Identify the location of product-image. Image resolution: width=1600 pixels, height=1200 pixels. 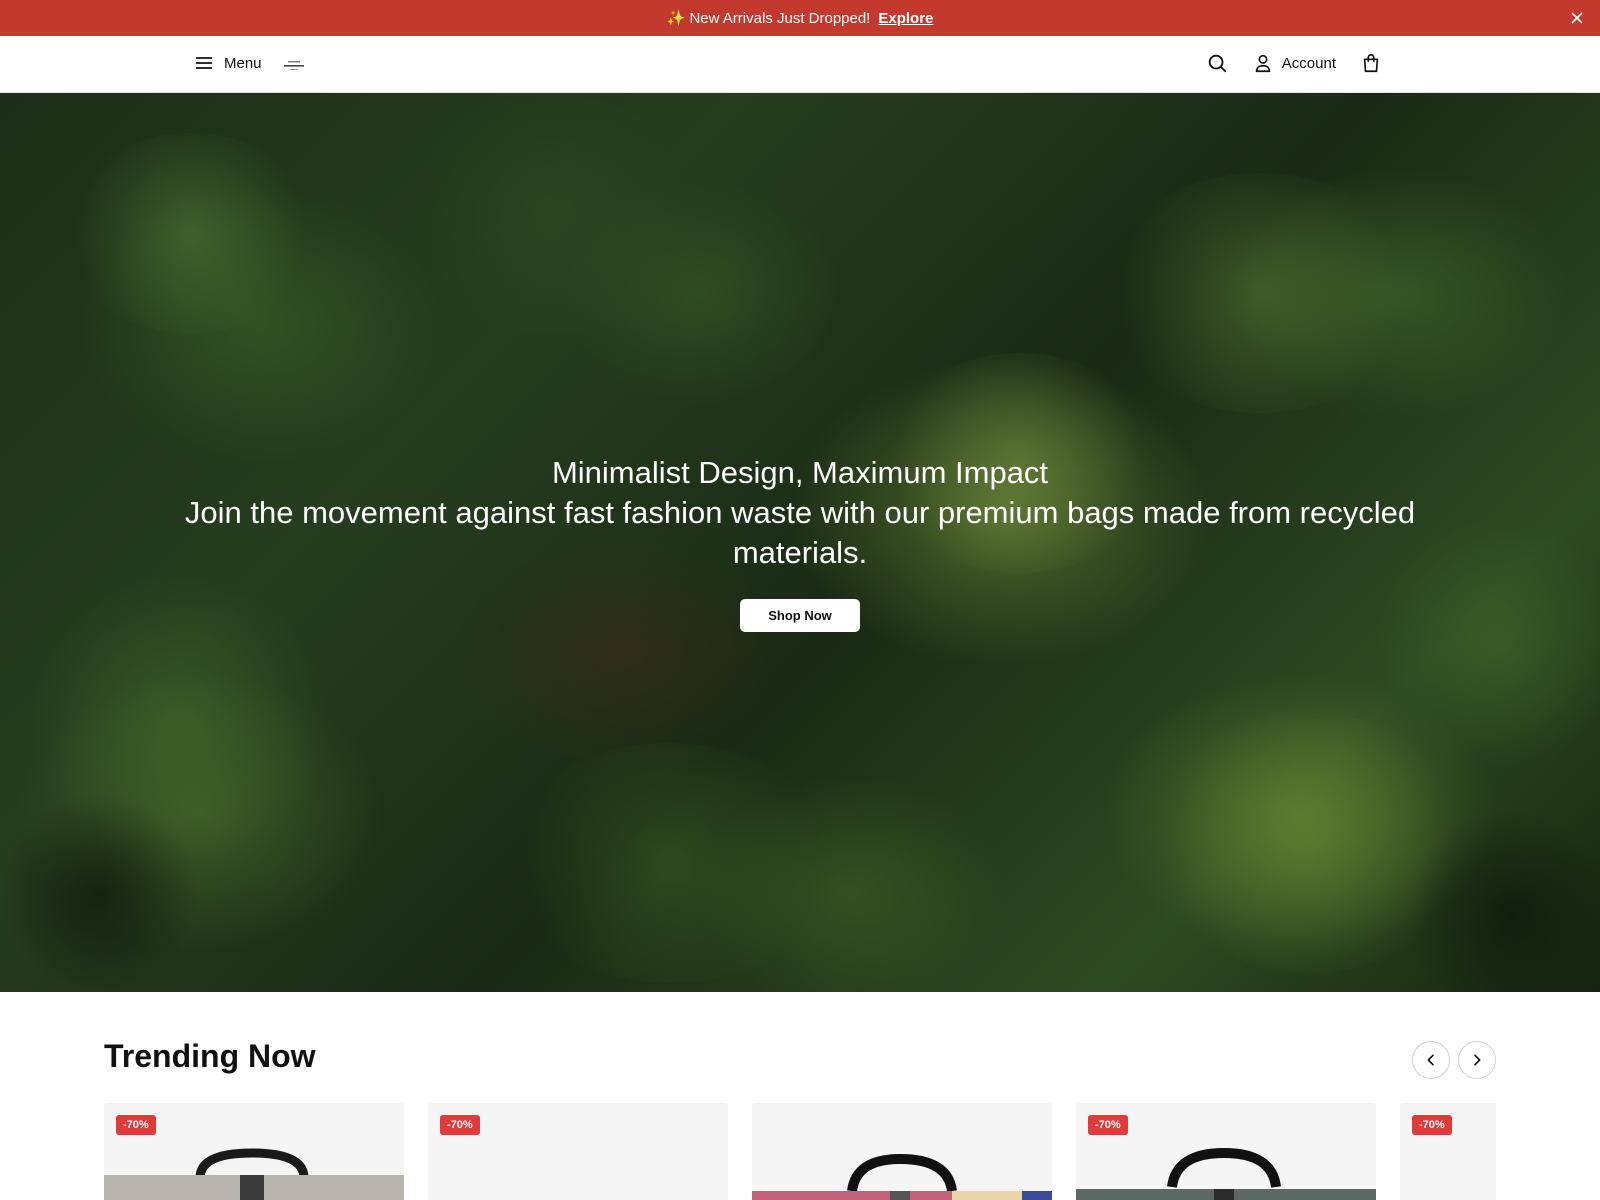
(902, 1176).